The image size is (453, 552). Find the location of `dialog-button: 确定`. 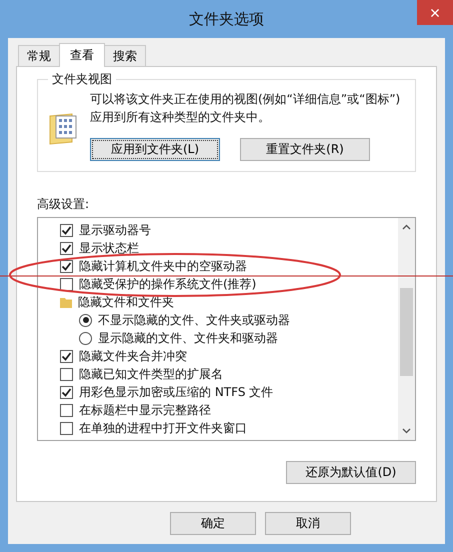

dialog-button: 确定 is located at coordinates (213, 523).